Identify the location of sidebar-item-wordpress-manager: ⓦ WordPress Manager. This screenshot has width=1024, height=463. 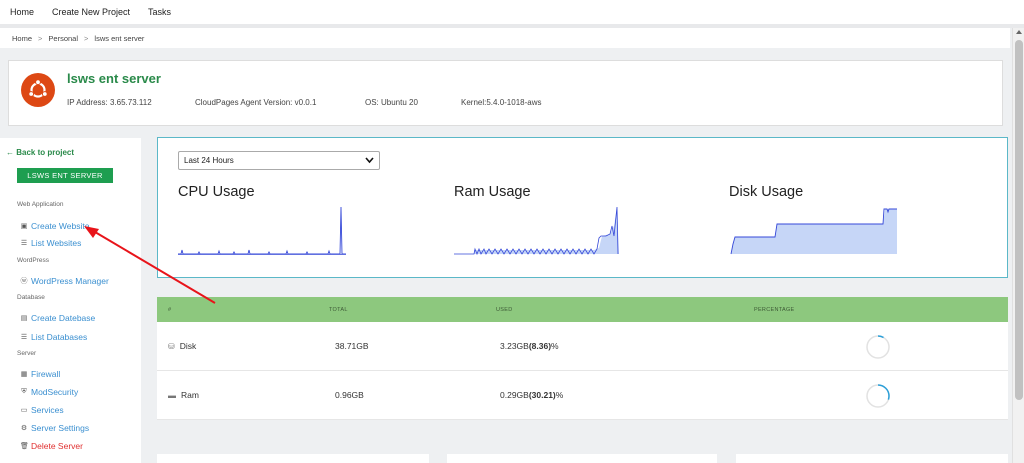
(64, 281).